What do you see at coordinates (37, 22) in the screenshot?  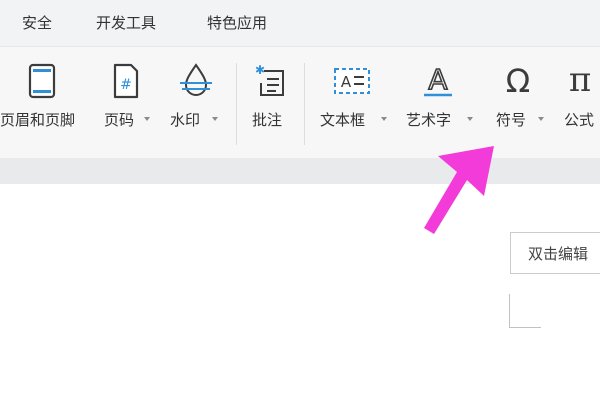 I see `tab-security: 安全` at bounding box center [37, 22].